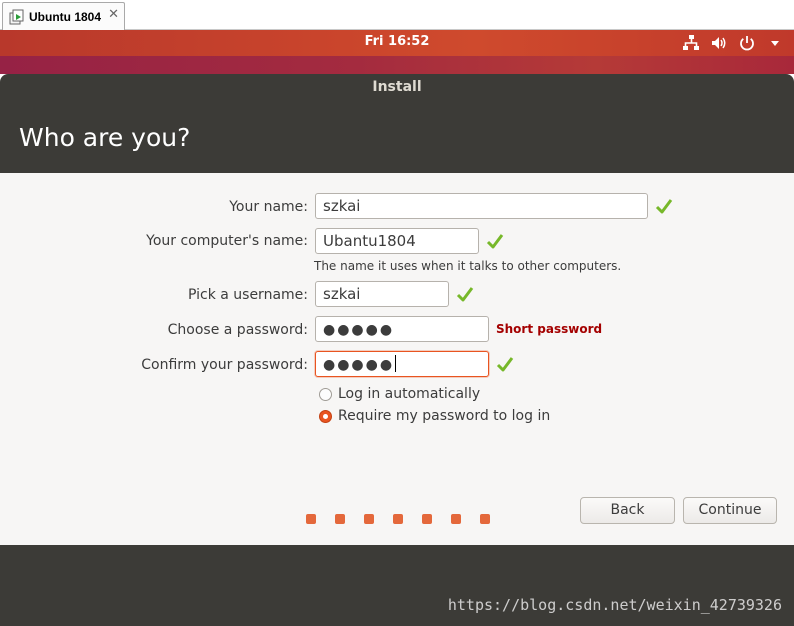 This screenshot has height=626, width=794. I want to click on radio-button-selected, so click(325, 416).